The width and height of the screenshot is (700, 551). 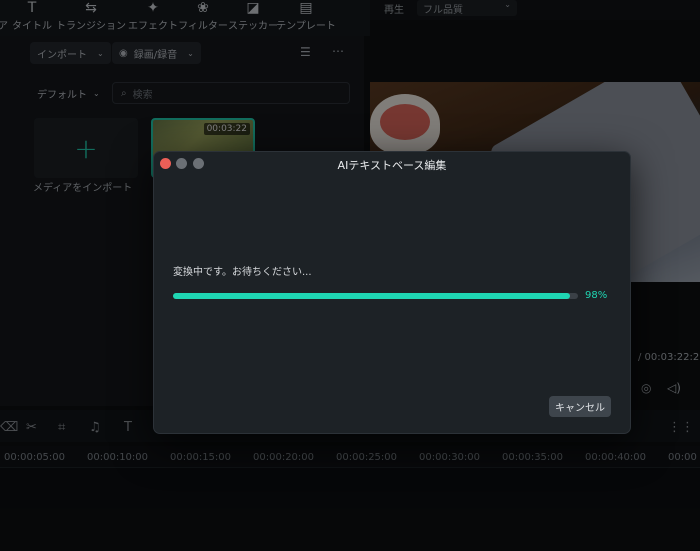 I want to click on progress-bar, so click(x=375, y=296).